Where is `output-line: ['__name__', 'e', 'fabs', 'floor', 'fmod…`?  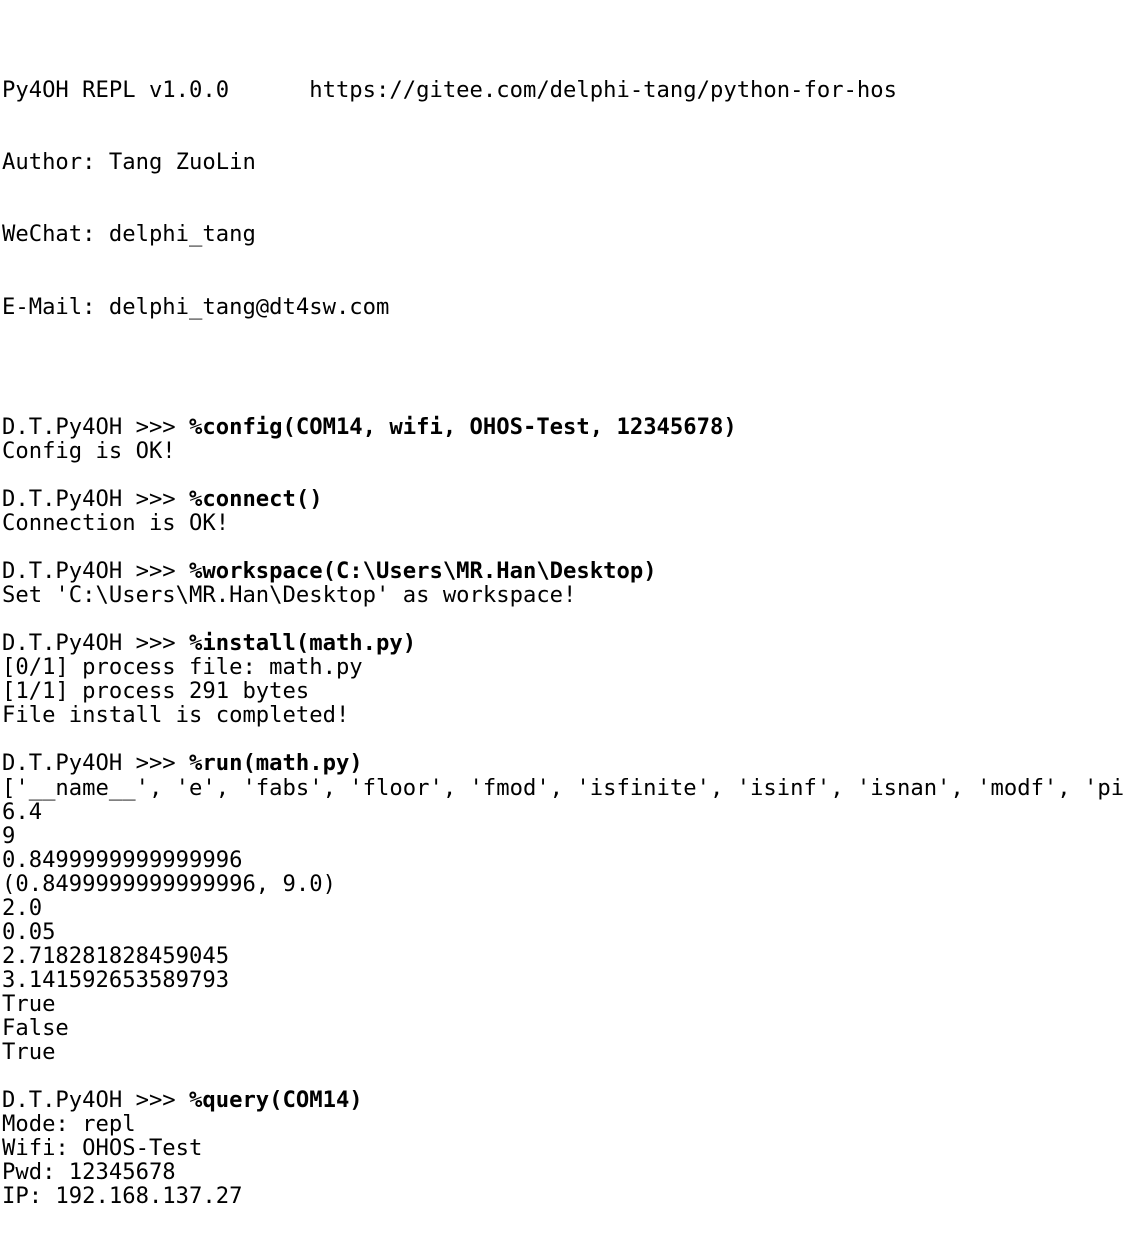
output-line: ['__name__', 'e', 'fabs', 'floor', 'fmod… is located at coordinates (565, 787).